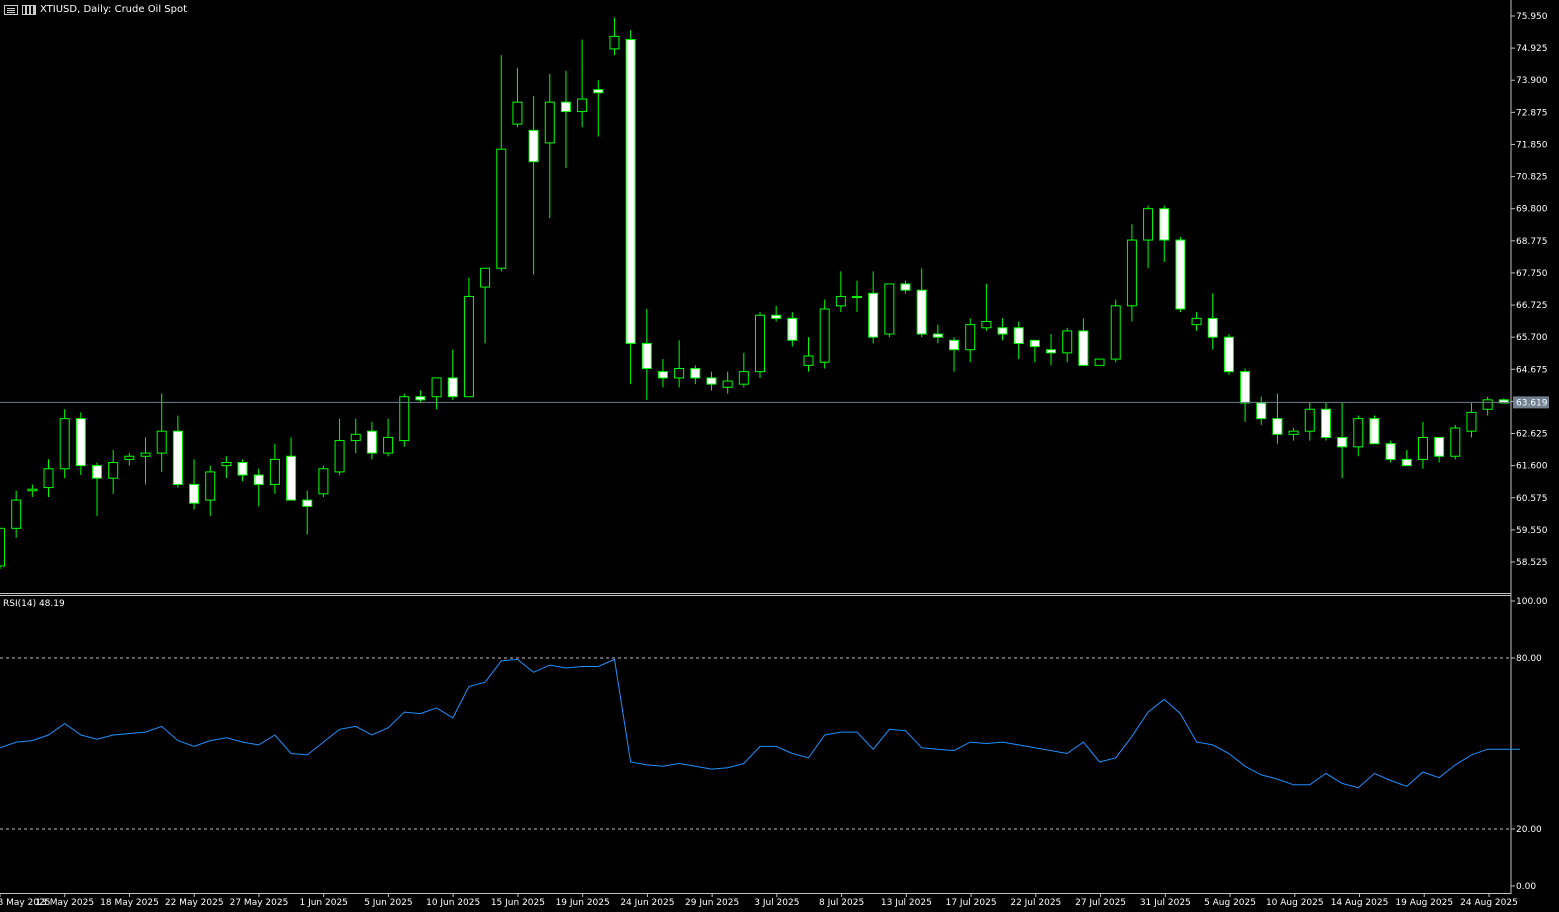 The width and height of the screenshot is (1559, 912). I want to click on list-icon, so click(11, 9).